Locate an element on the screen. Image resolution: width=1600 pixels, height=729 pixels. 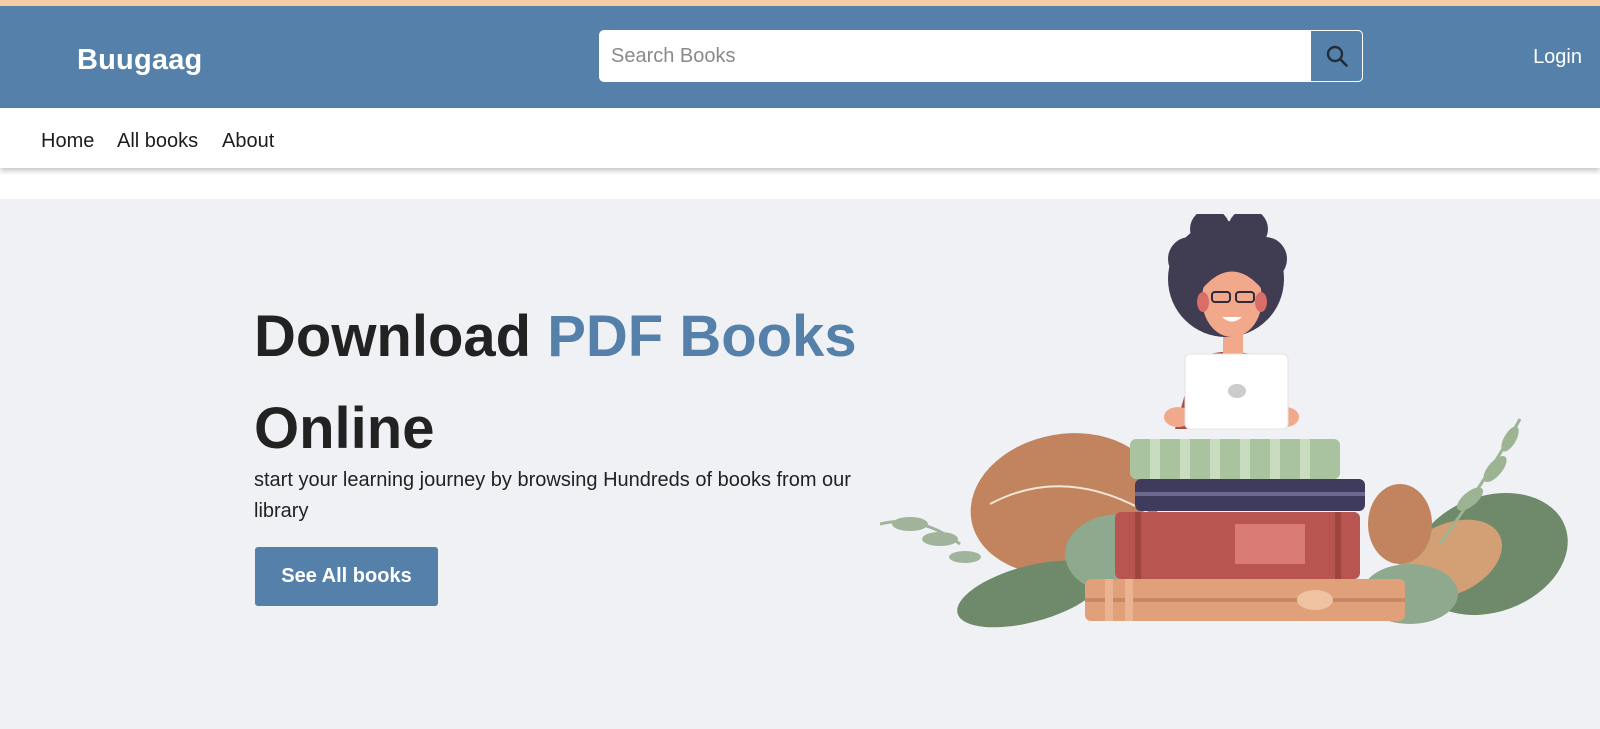
hero-title-part1: Download is located at coordinates (401, 336).